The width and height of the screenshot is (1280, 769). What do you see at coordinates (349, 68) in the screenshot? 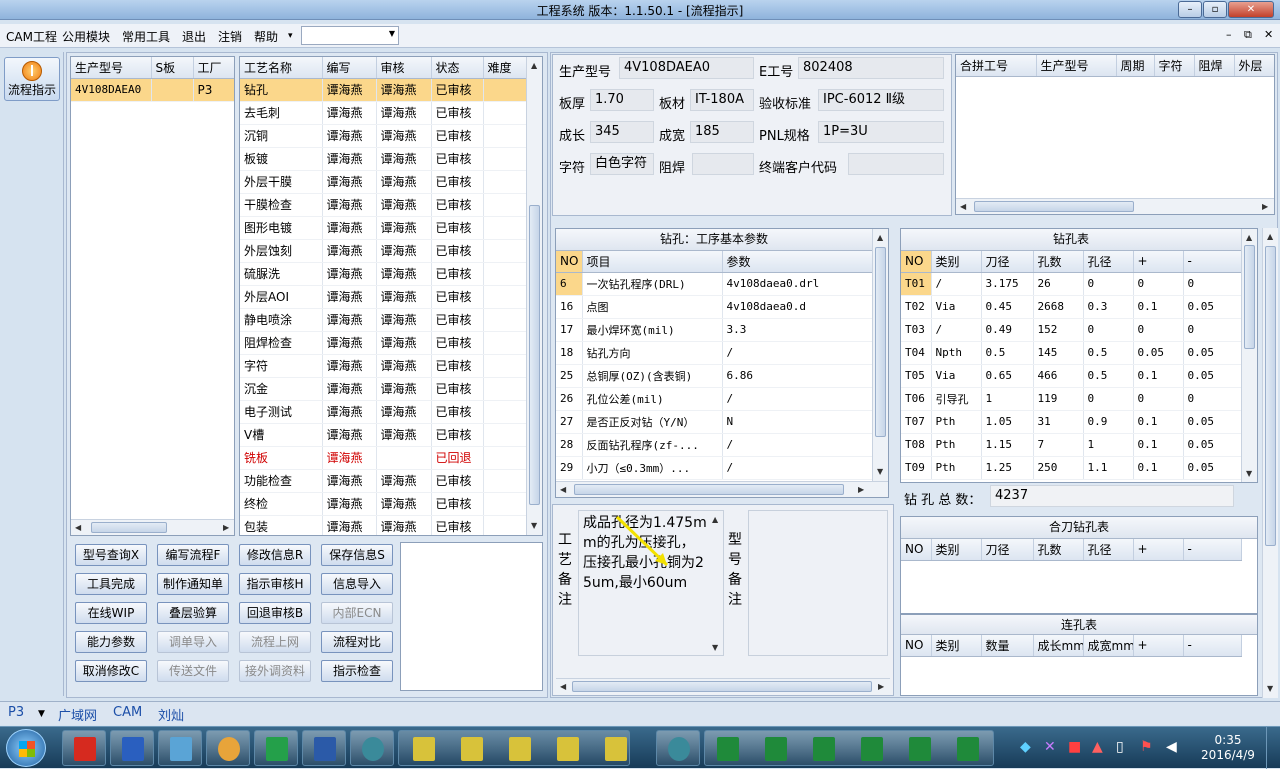
I see `process-col-writer: 编写` at bounding box center [349, 68].